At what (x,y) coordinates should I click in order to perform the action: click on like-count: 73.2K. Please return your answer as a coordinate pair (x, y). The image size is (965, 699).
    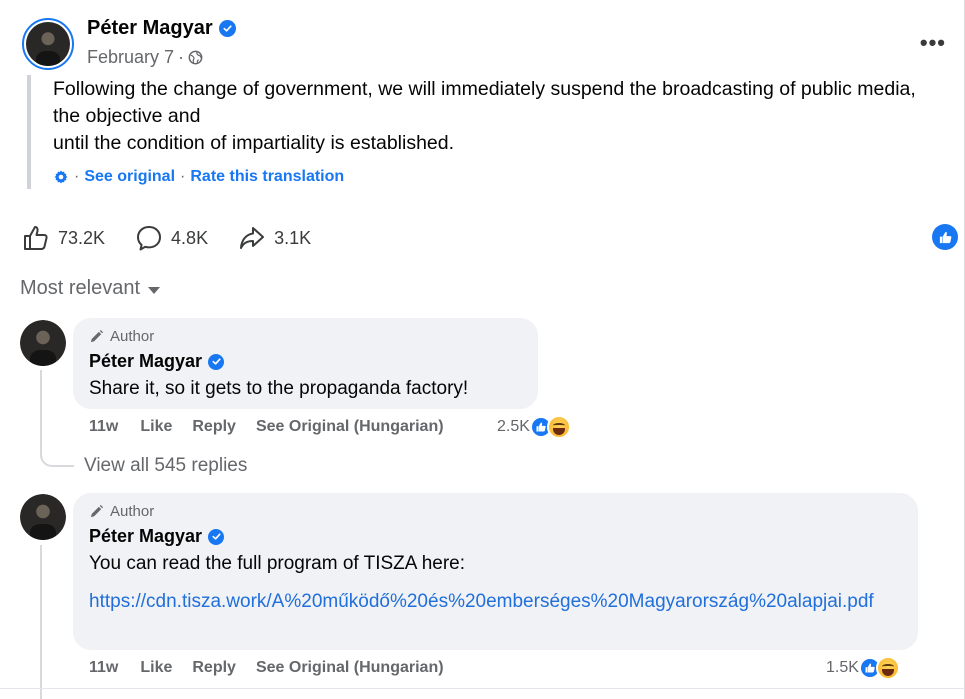
    Looking at the image, I should click on (82, 237).